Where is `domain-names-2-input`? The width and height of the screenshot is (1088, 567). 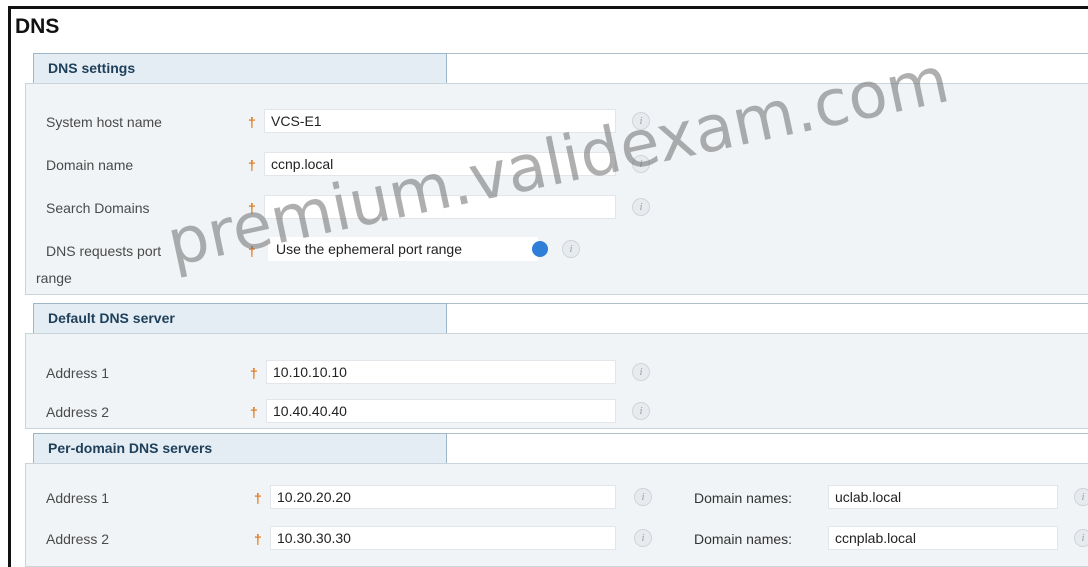
domain-names-2-input is located at coordinates (943, 538).